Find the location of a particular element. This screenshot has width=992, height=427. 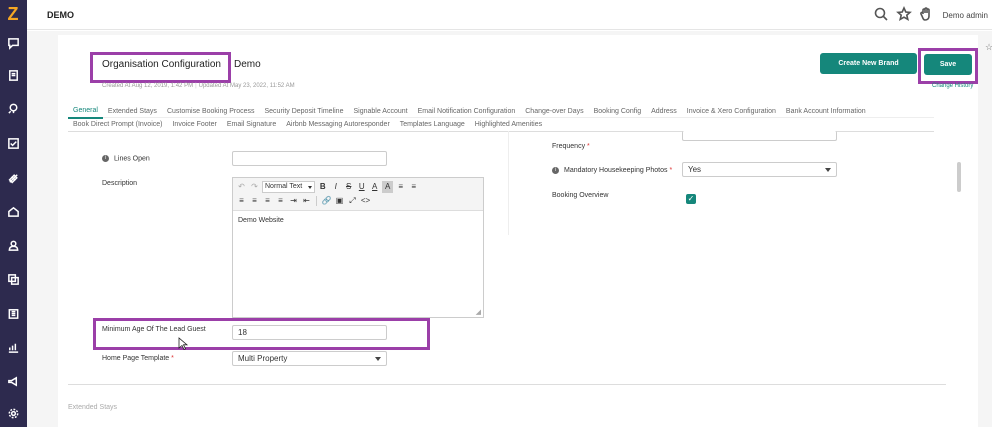

editor-toolbar: ↶ ↷ Normal Text B I S U A A ≡ ≡ ≡ ≡ ≡ ≡ is located at coordinates (358, 194).